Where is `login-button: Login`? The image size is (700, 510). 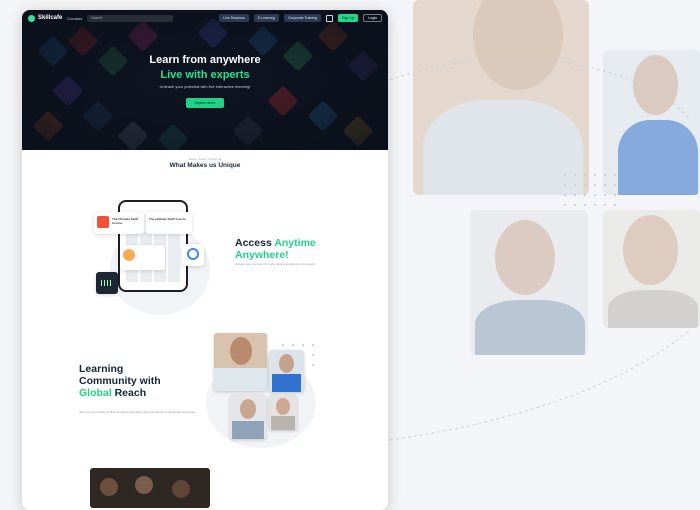
login-button: Login is located at coordinates (372, 18).